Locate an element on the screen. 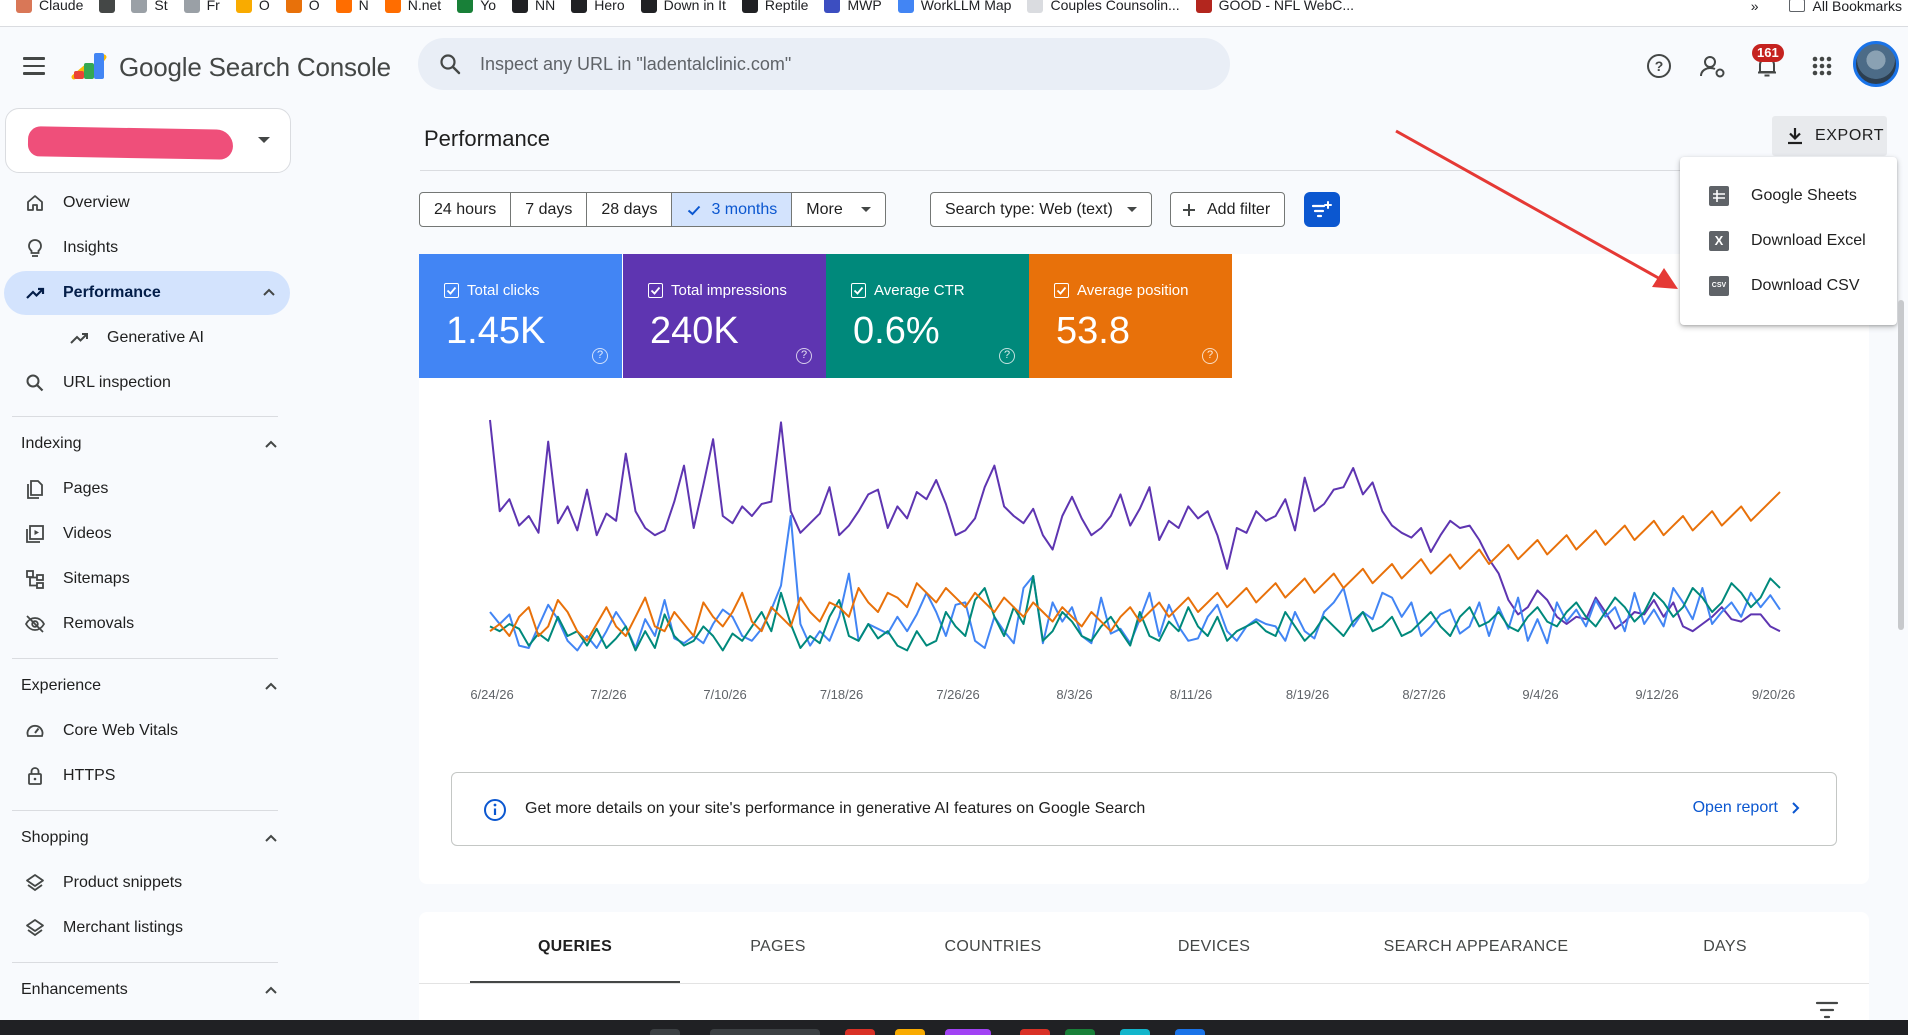 Image resolution: width=1908 pixels, height=1035 pixels. export-download-excel: X Download Excel is located at coordinates (1788, 240).